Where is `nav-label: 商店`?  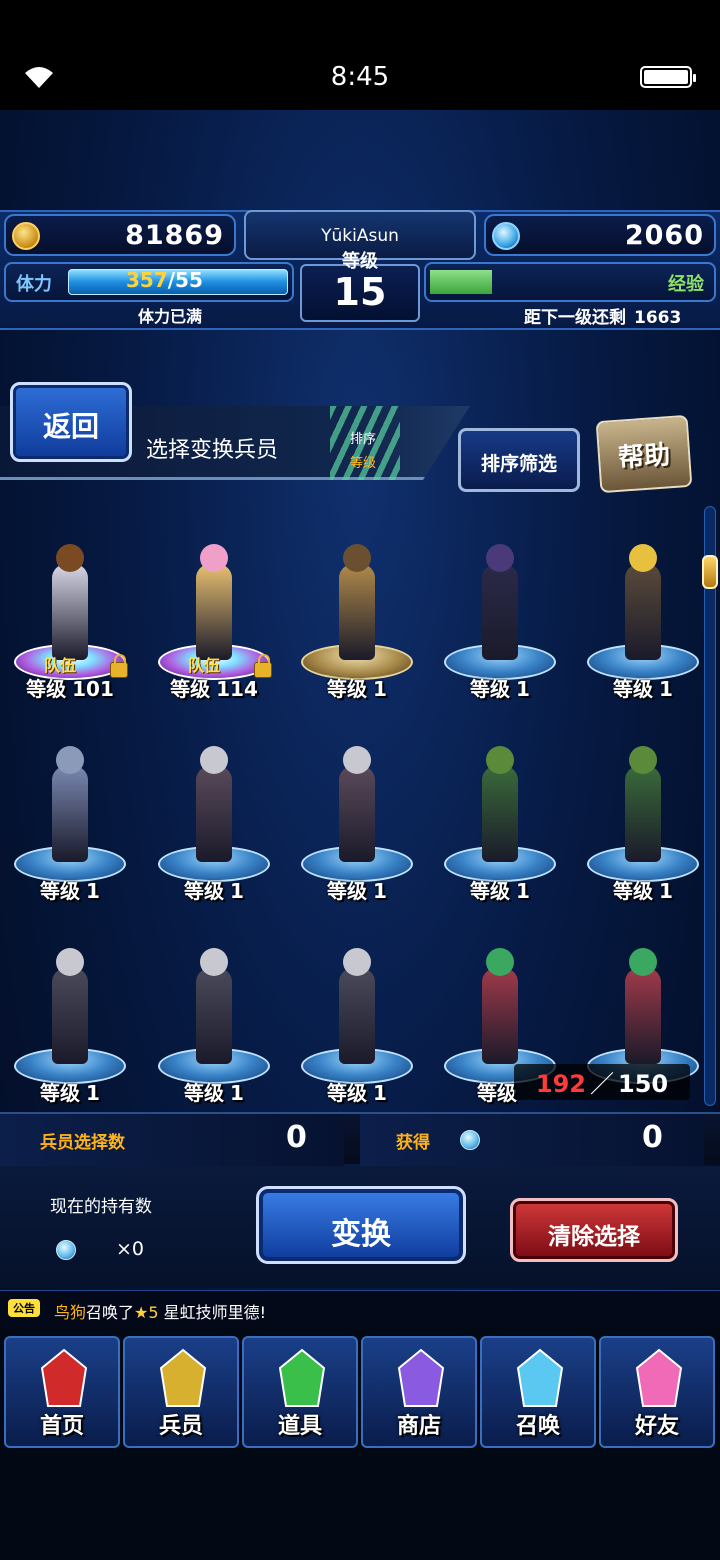 nav-label: 商店 is located at coordinates (418, 1426).